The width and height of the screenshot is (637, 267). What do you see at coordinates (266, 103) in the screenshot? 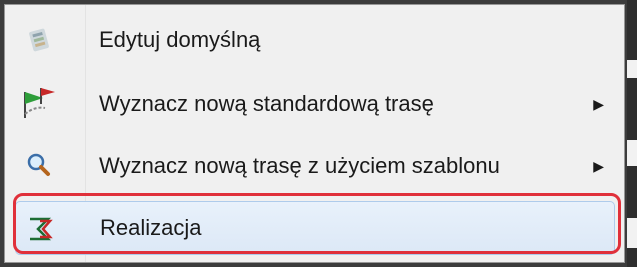
I see `menu-item-label: Wyznacz nową standardową trasę` at bounding box center [266, 103].